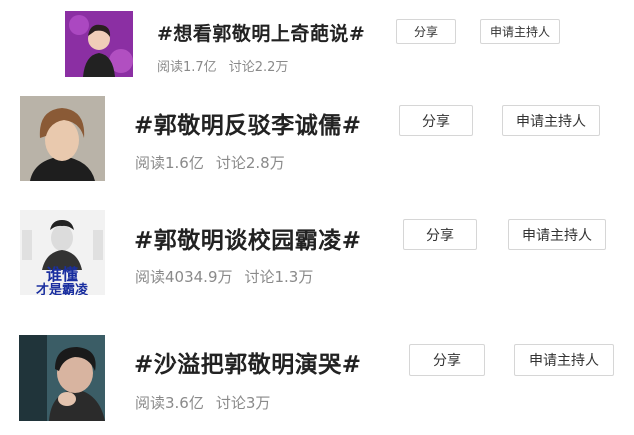 The height and width of the screenshot is (435, 634). What do you see at coordinates (62, 288) in the screenshot?
I see `poster-text-2: 才是霸凌` at bounding box center [62, 288].